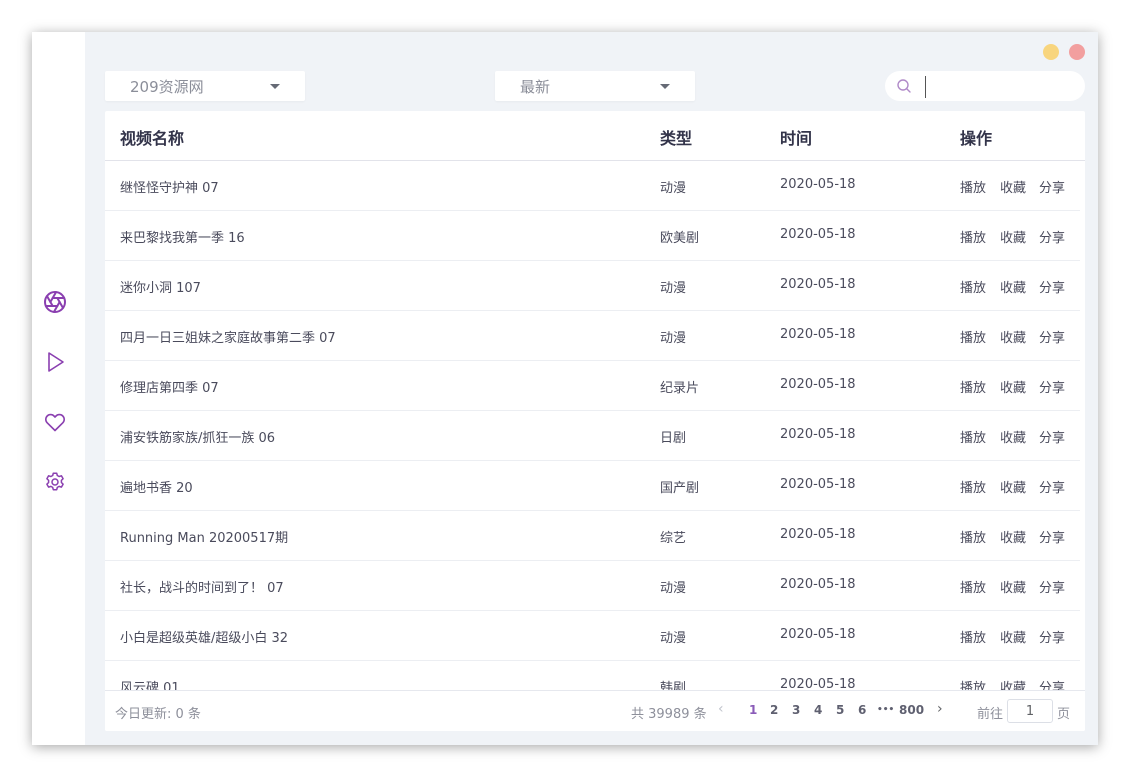 The image size is (1130, 777). Describe the element at coordinates (1051, 52) in the screenshot. I see `minimize-button` at that location.